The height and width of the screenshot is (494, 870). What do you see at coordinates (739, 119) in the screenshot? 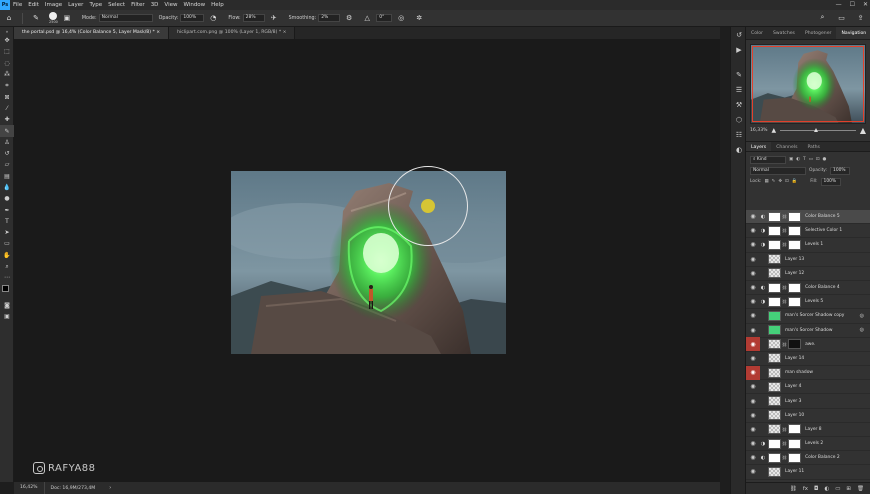
I see `3d-panel-icon: ⬡` at bounding box center [739, 119].